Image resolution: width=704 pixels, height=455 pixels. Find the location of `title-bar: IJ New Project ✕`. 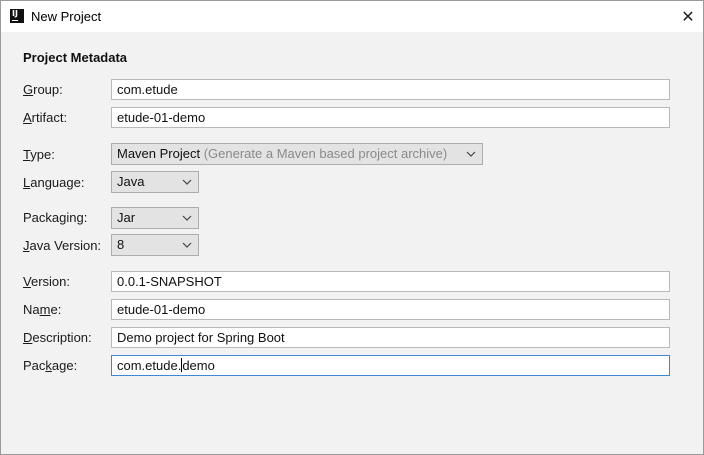

title-bar: IJ New Project ✕ is located at coordinates (352, 16).